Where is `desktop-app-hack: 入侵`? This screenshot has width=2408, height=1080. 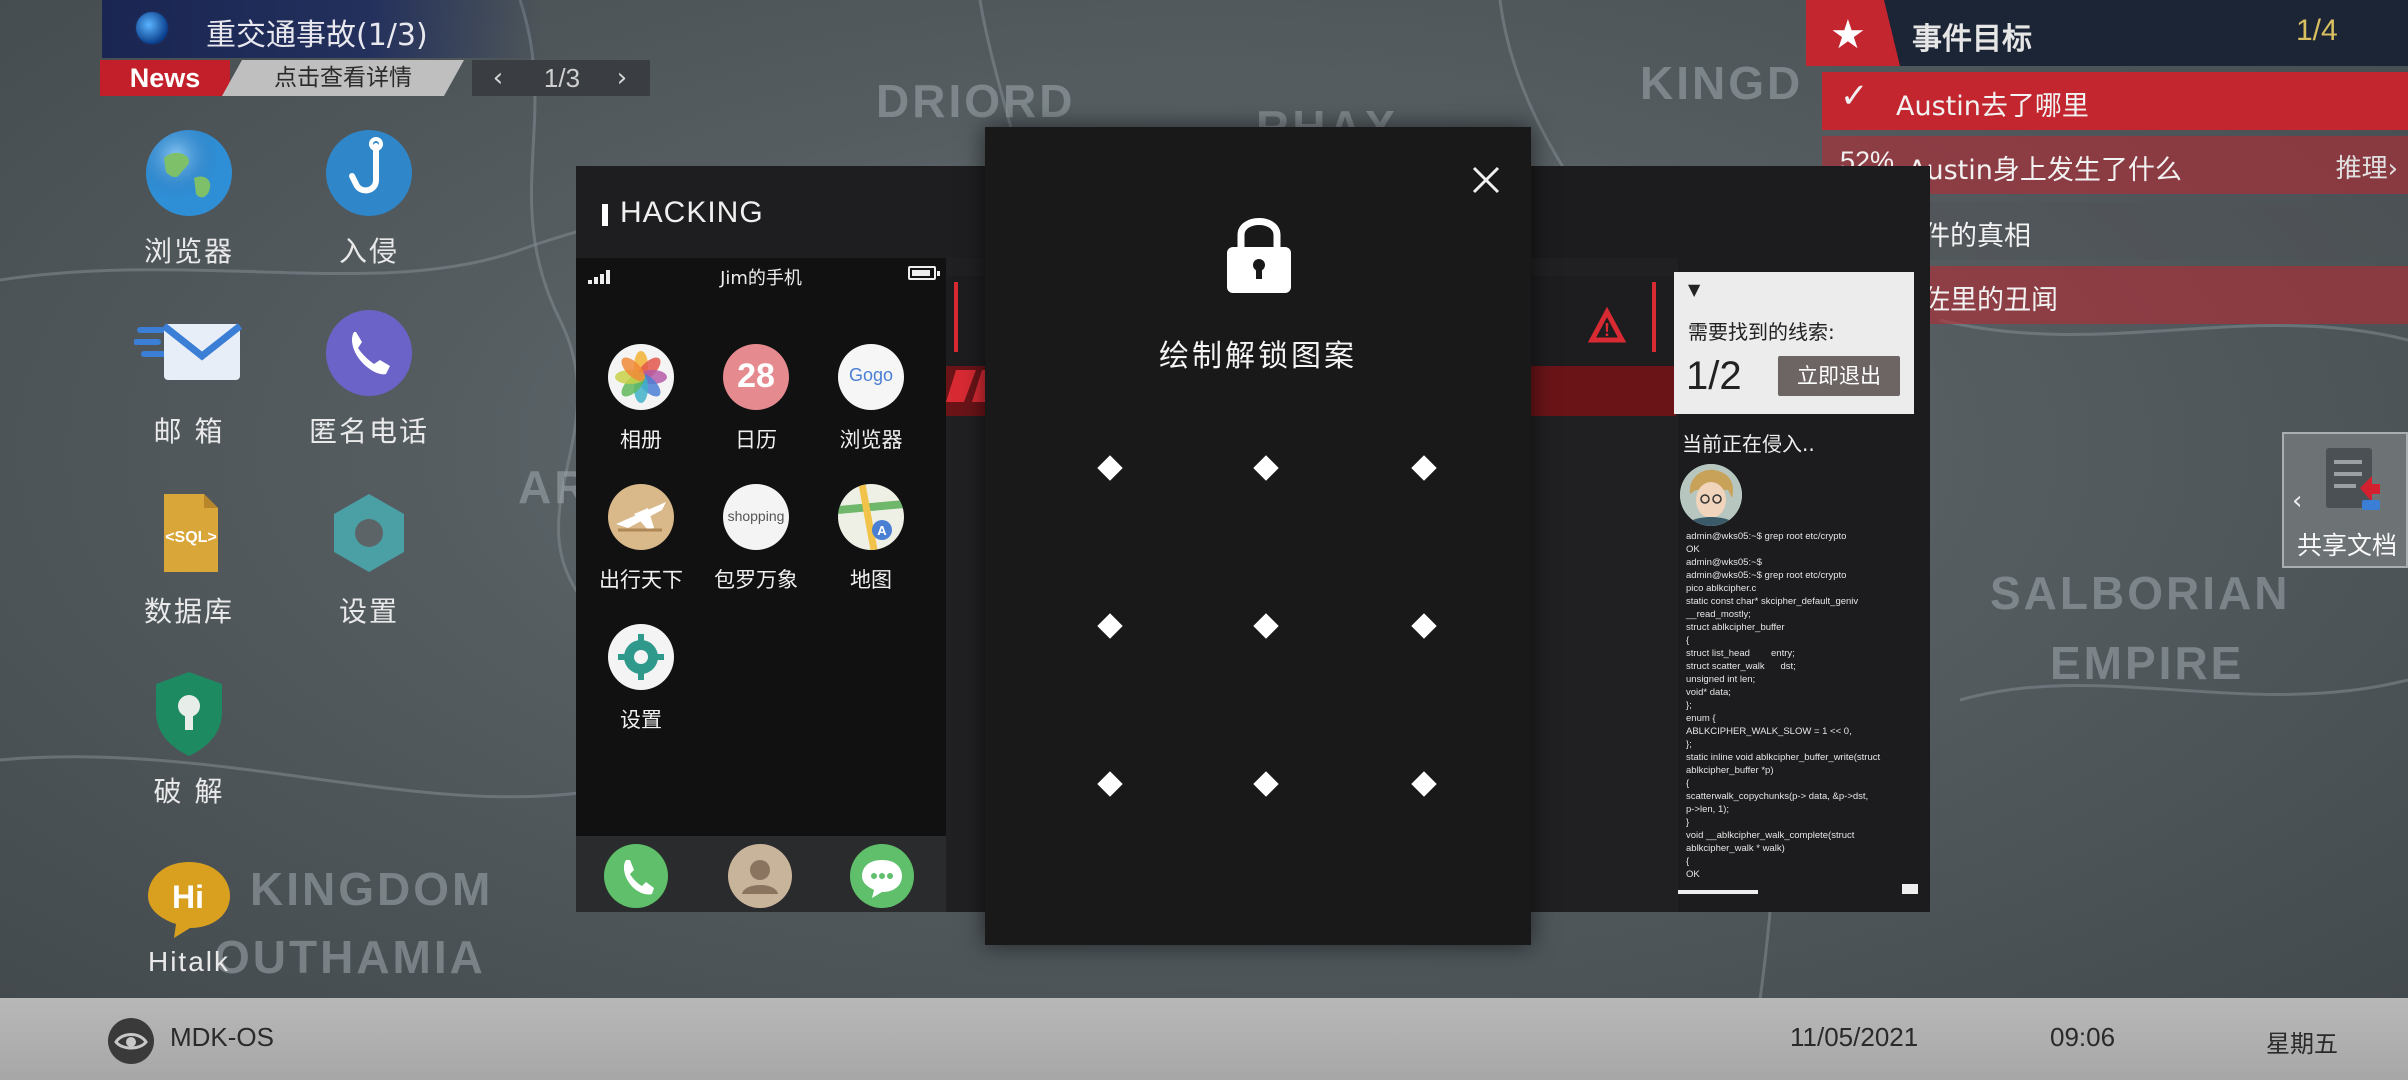
desktop-app-hack: 入侵 is located at coordinates (369, 199).